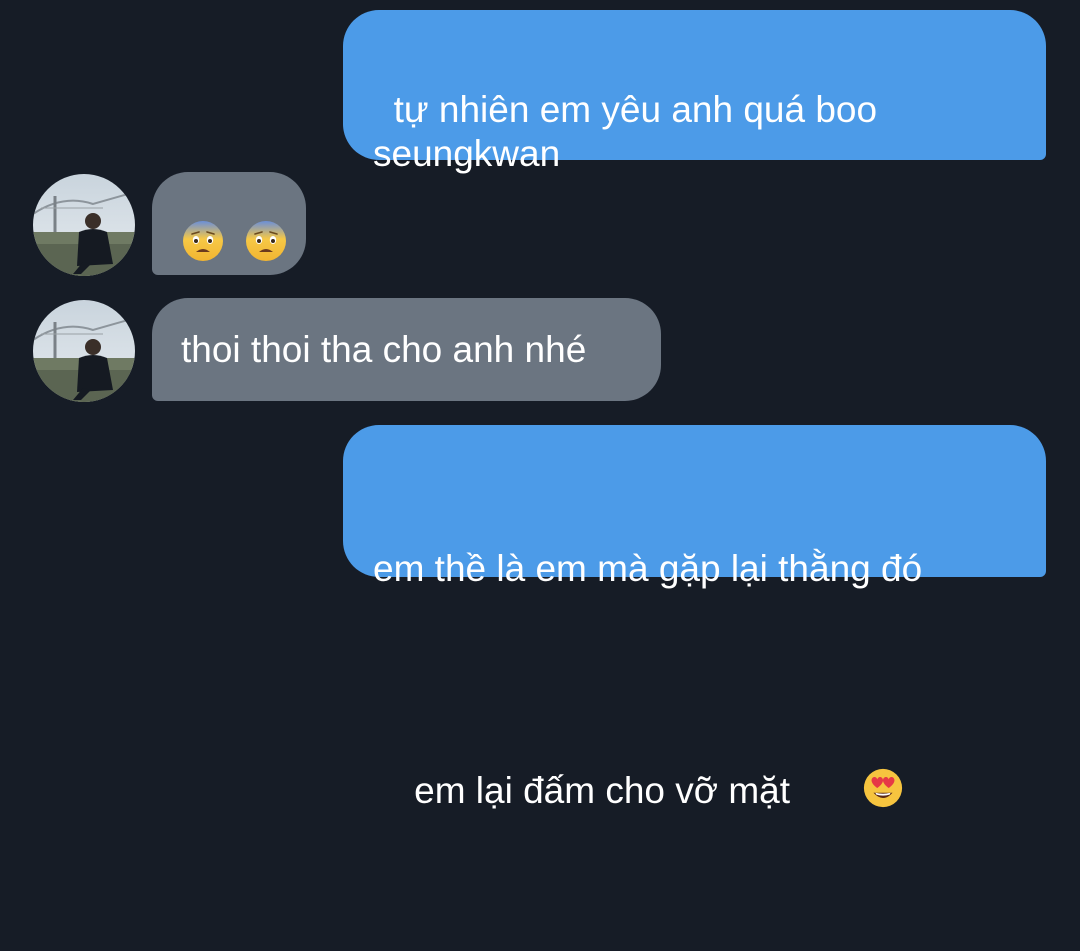 The height and width of the screenshot is (951, 1080). I want to click on incoming-message-bubble, so click(229, 223).